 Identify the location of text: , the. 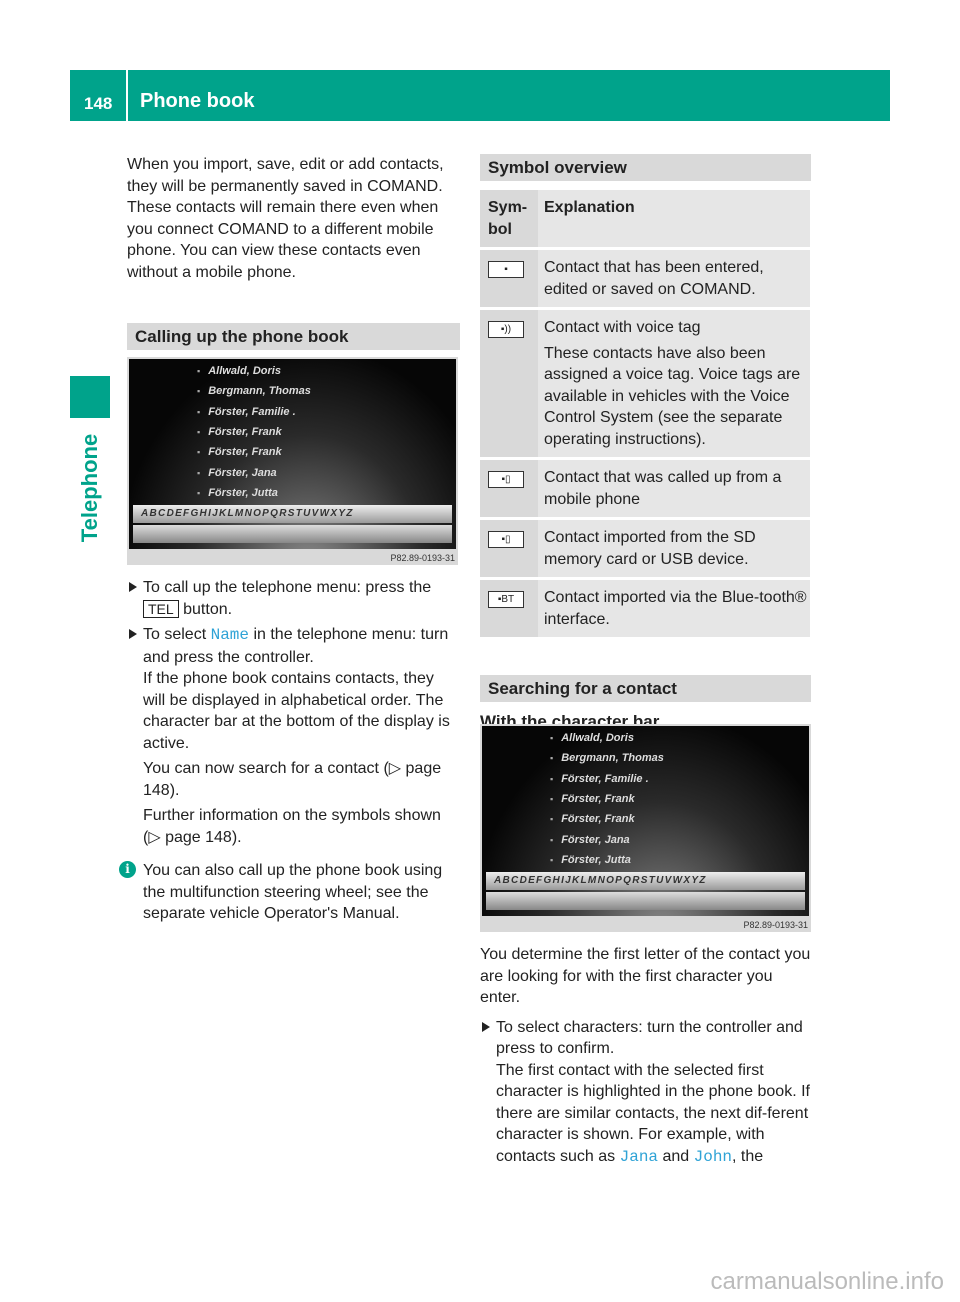
(748, 1156).